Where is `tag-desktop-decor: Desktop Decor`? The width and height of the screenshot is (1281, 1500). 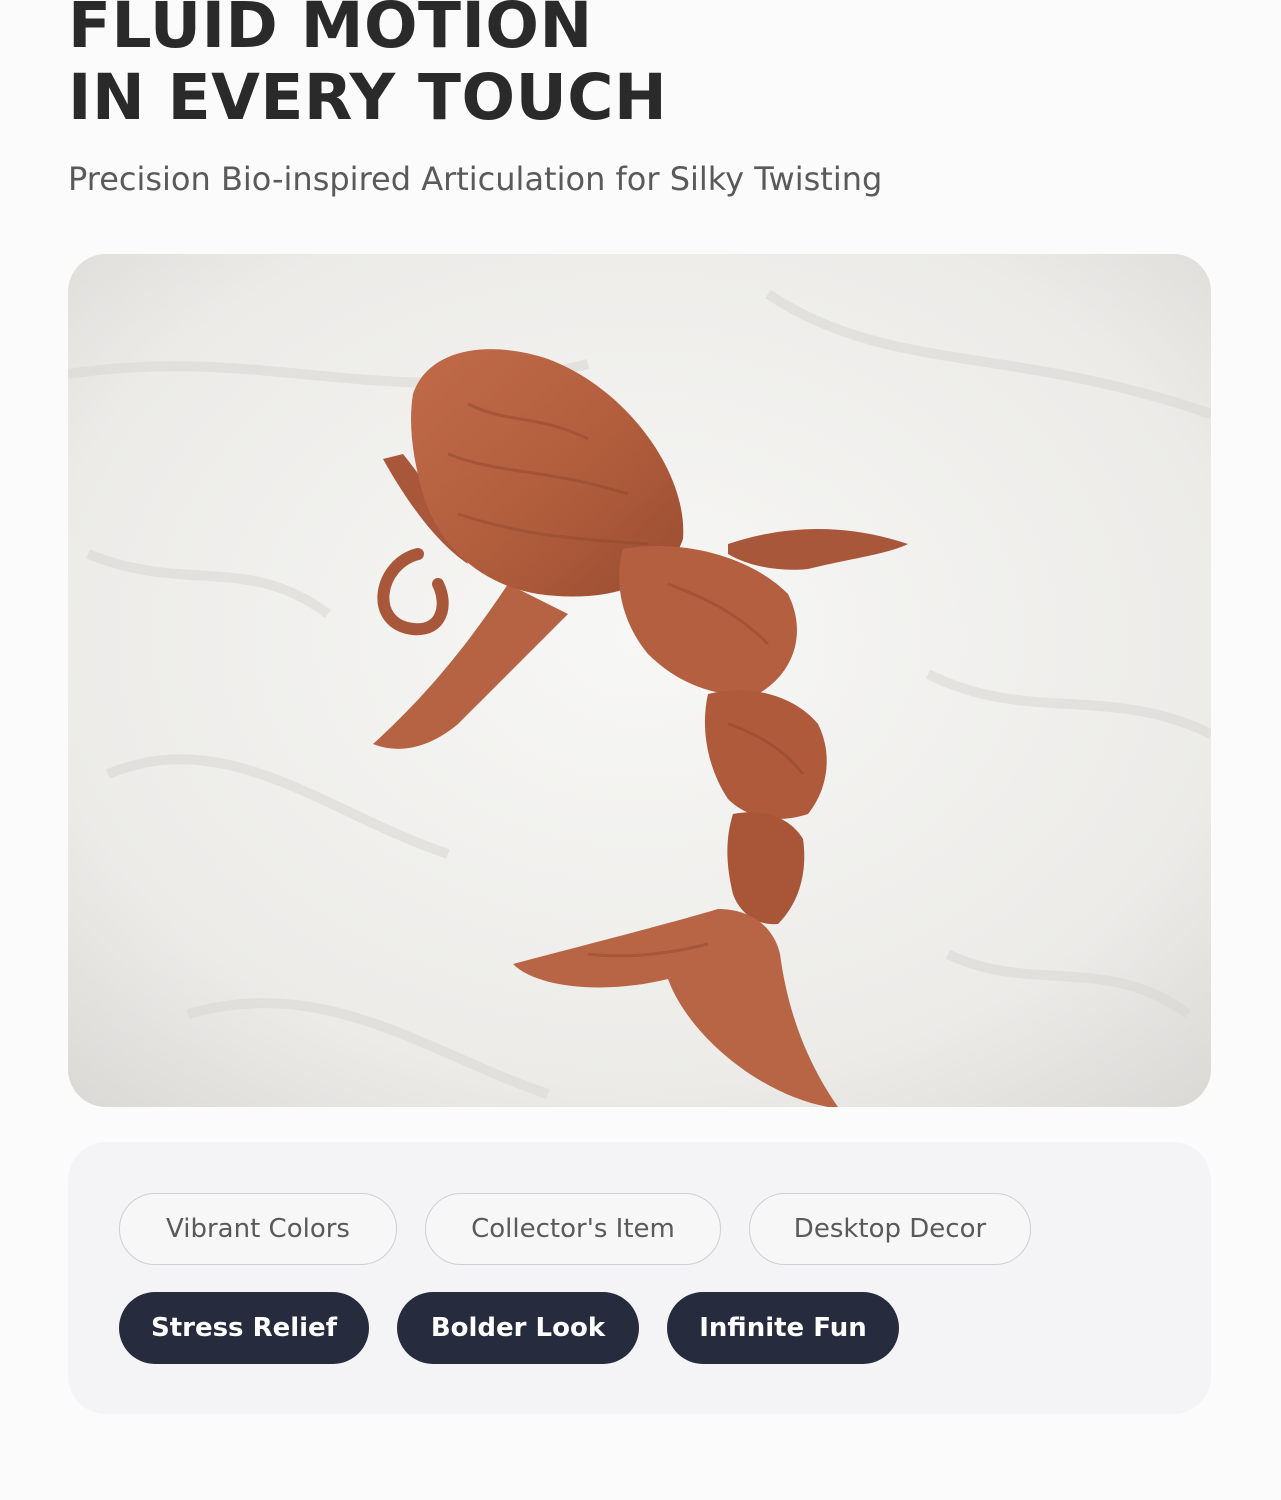 tag-desktop-decor: Desktop Decor is located at coordinates (890, 1229).